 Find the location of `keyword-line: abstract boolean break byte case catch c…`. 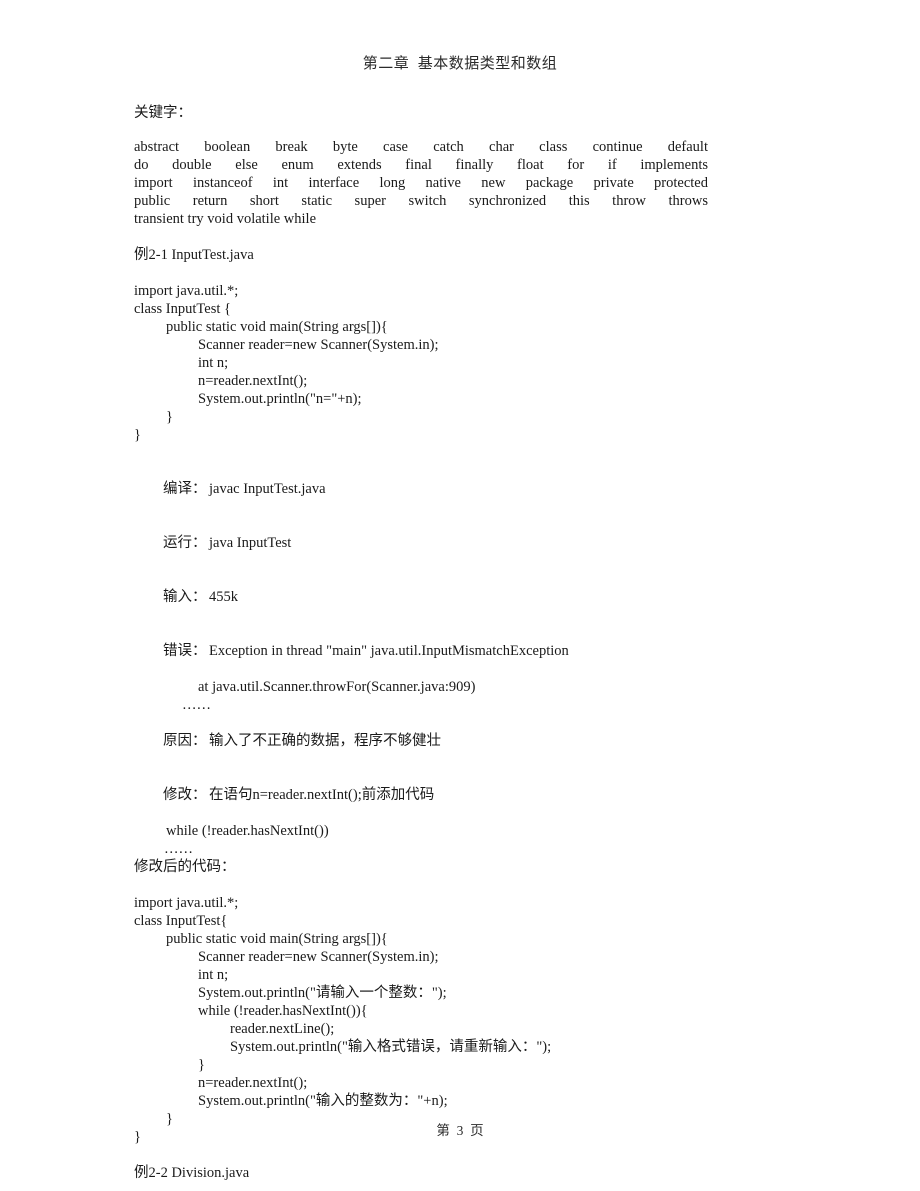

keyword-line: abstract boolean break byte case catch c… is located at coordinates (421, 147).